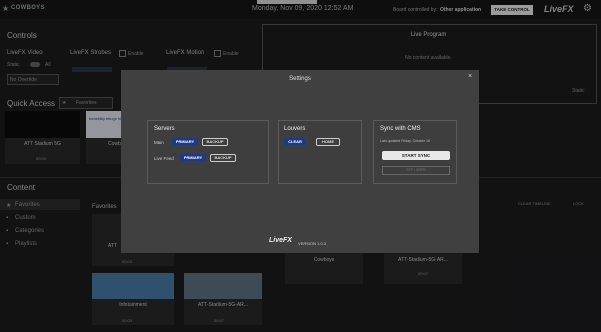 This screenshot has width=601, height=332. Describe the element at coordinates (416, 170) in the screenshot. I see `disabled-button: RTF / SOFB` at that location.